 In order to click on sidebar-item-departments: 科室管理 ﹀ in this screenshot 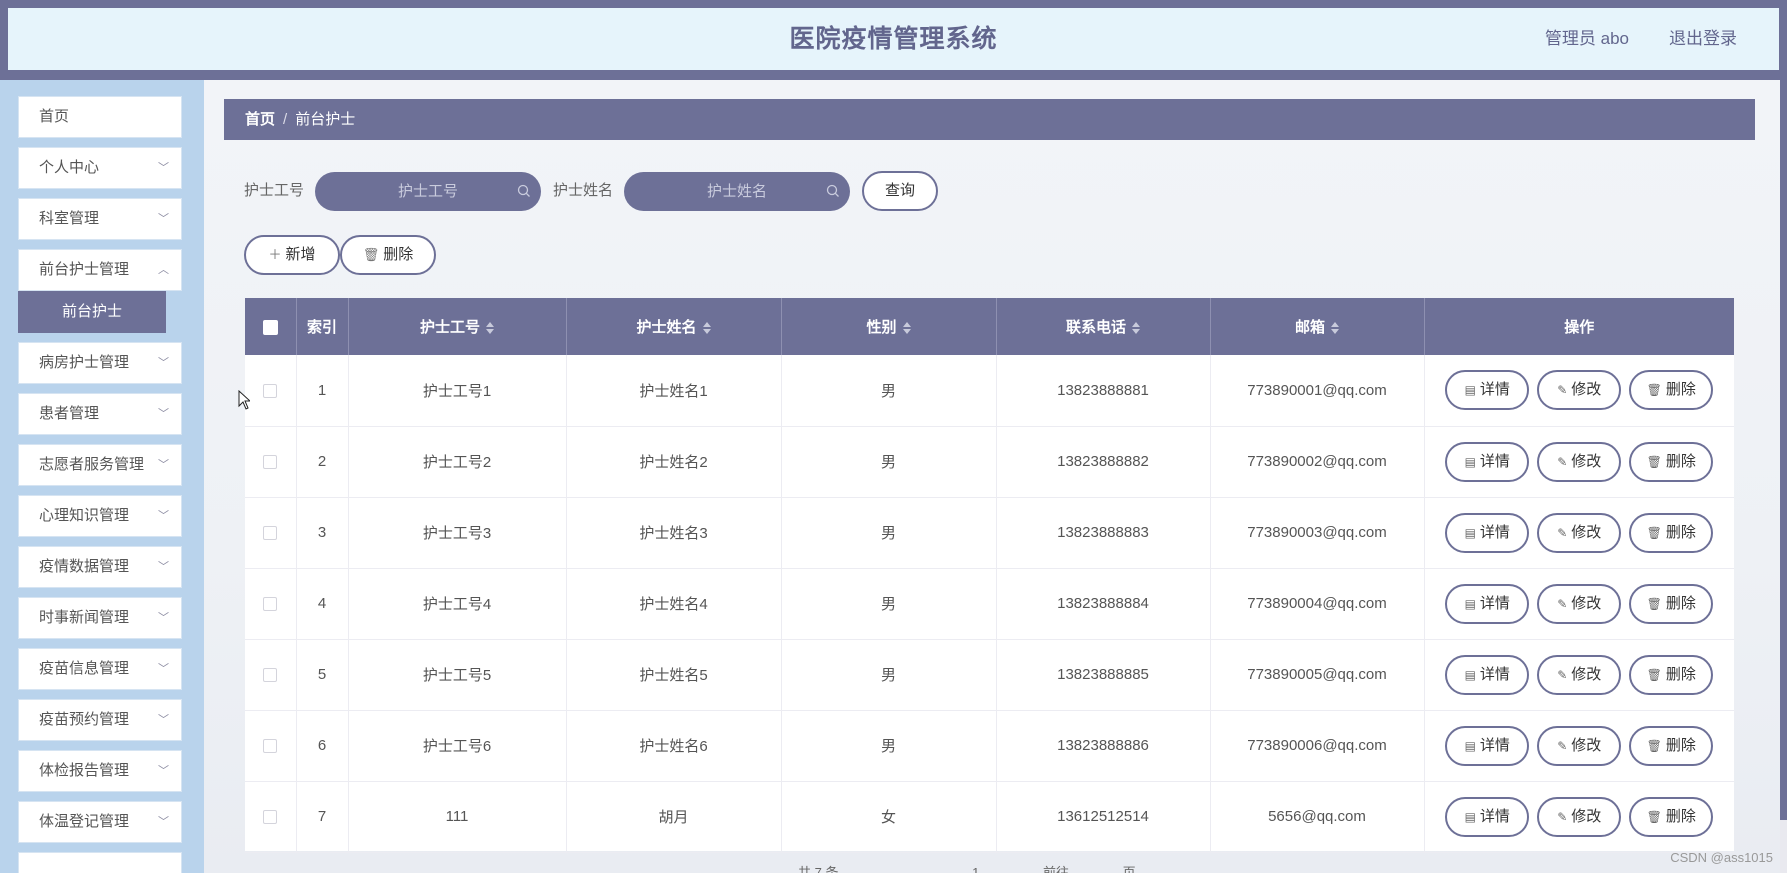, I will do `click(100, 219)`.